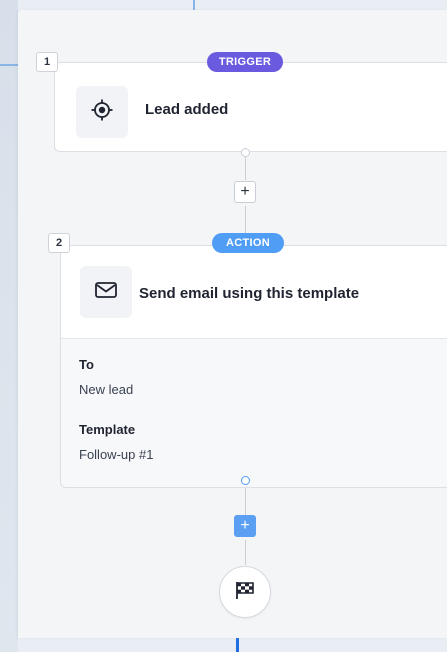 The height and width of the screenshot is (652, 447). I want to click on envelope-icon, so click(106, 292).